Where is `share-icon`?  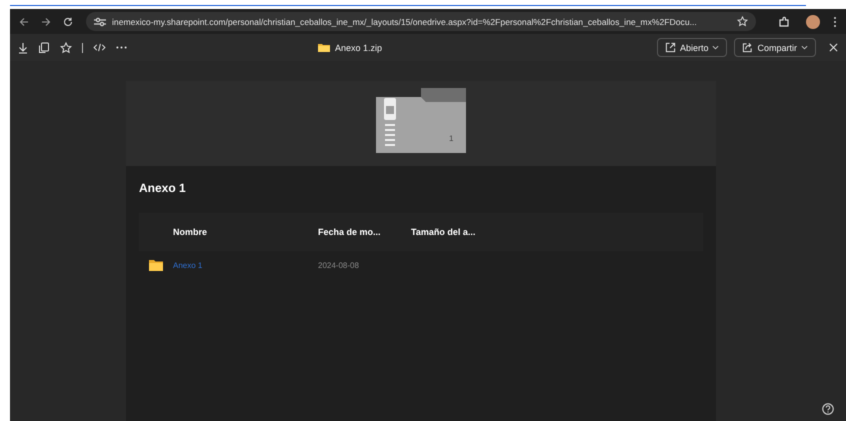 share-icon is located at coordinates (748, 47).